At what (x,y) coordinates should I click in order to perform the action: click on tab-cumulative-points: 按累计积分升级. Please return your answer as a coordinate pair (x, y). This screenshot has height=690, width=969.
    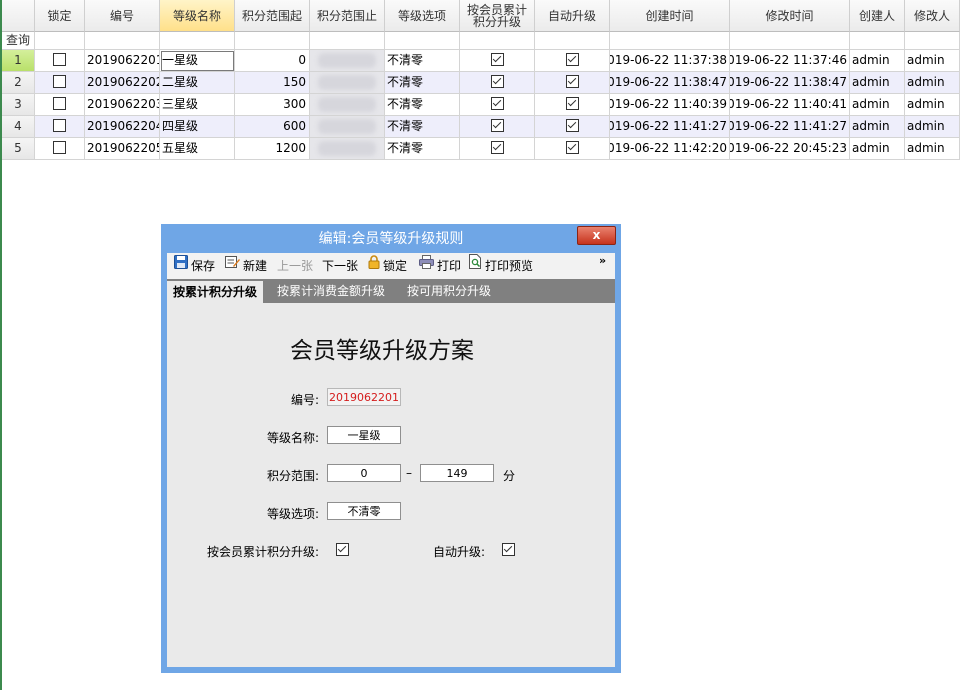
    Looking at the image, I should click on (215, 292).